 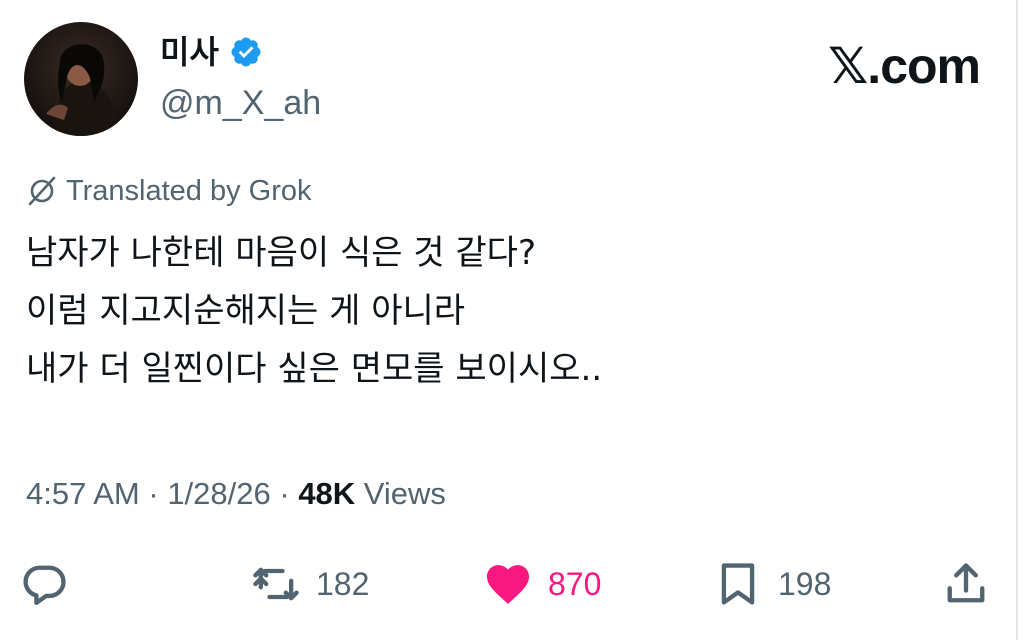 I want to click on author-handle: @m_X_ah, so click(x=240, y=103).